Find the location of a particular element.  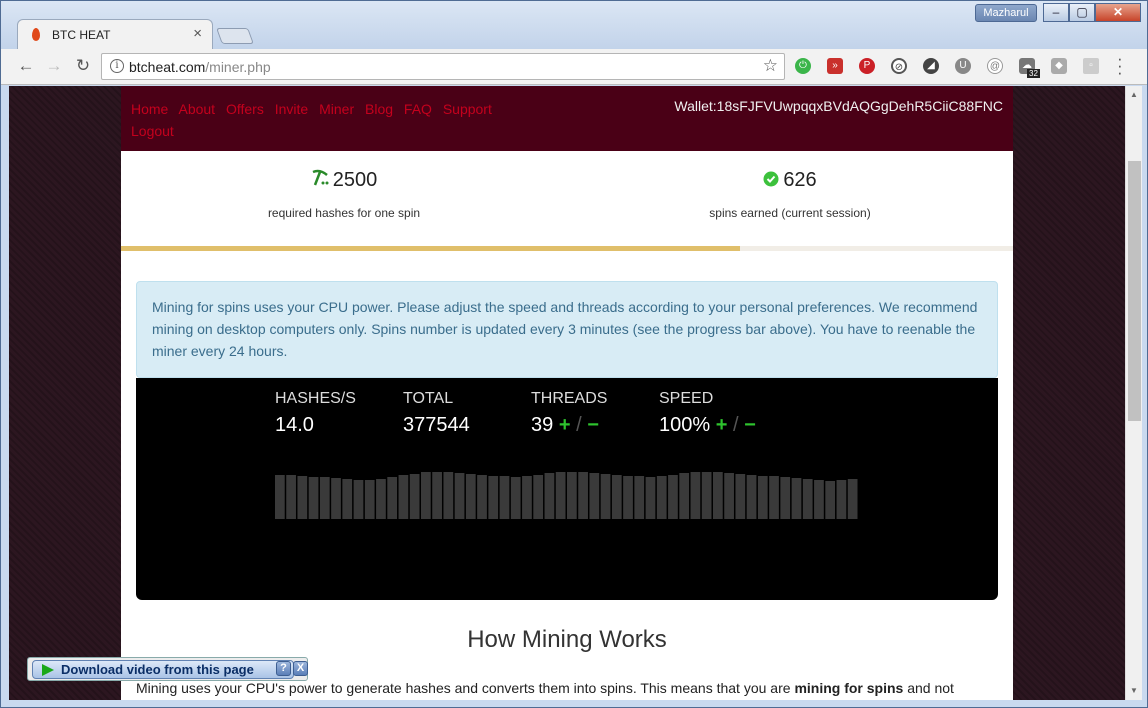

address-bar: i btcheat.com/miner.php ☆ is located at coordinates (443, 66).